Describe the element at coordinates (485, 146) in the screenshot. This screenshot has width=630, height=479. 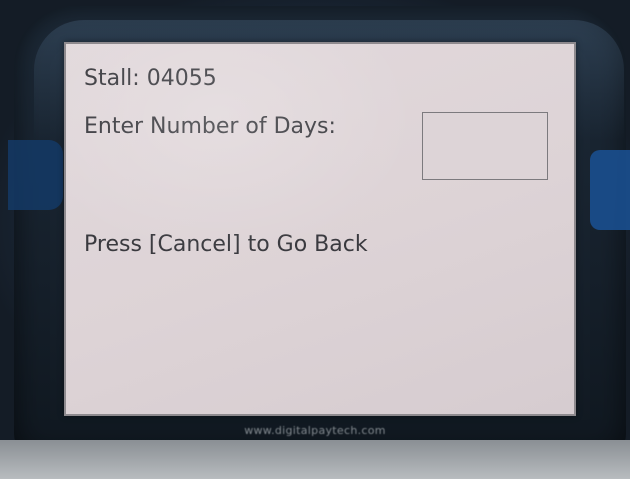
I see `days-input-field` at that location.